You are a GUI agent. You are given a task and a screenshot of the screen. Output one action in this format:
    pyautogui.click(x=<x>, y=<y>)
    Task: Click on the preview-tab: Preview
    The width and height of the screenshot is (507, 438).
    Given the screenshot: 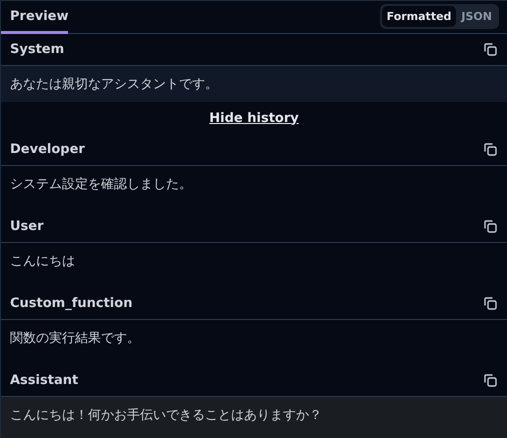 What is the action you would take?
    pyautogui.click(x=34, y=21)
    